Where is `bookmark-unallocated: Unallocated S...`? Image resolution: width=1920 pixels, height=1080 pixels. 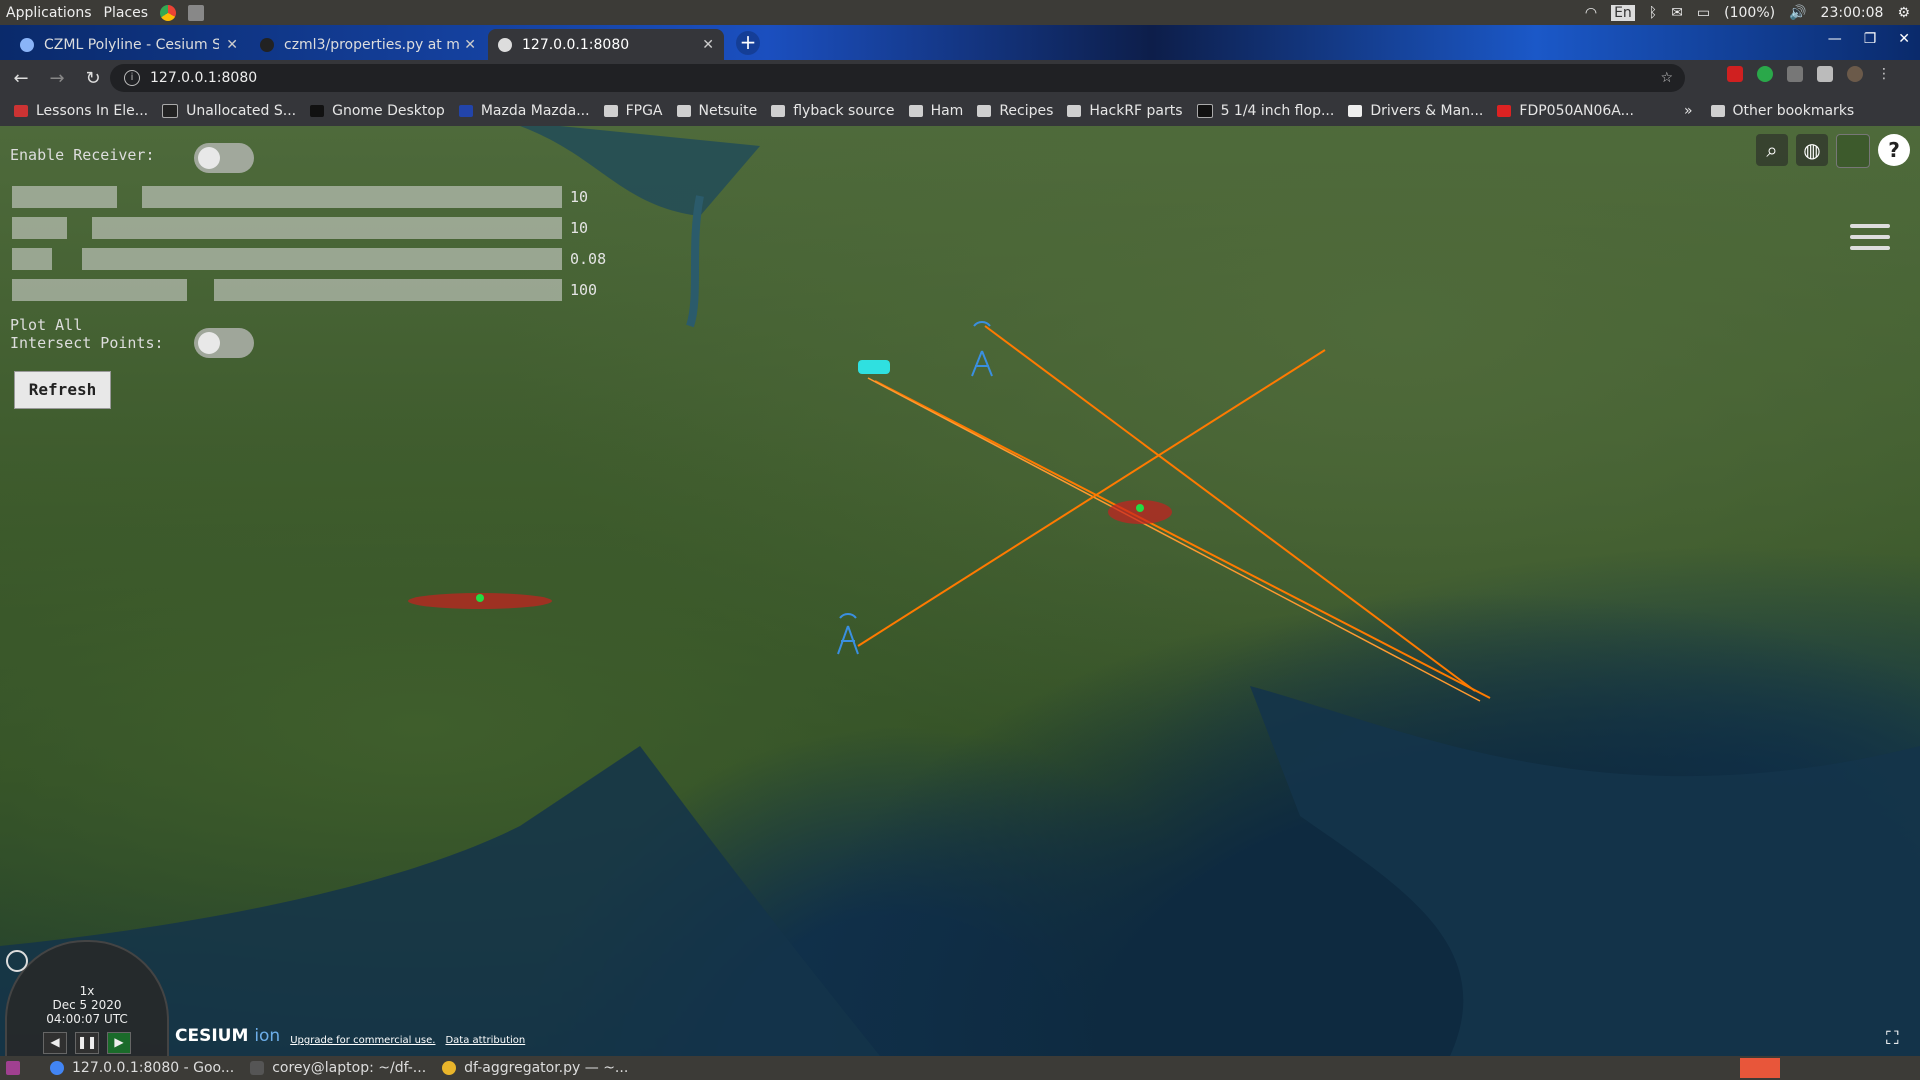 bookmark-unallocated: Unallocated S... is located at coordinates (229, 111).